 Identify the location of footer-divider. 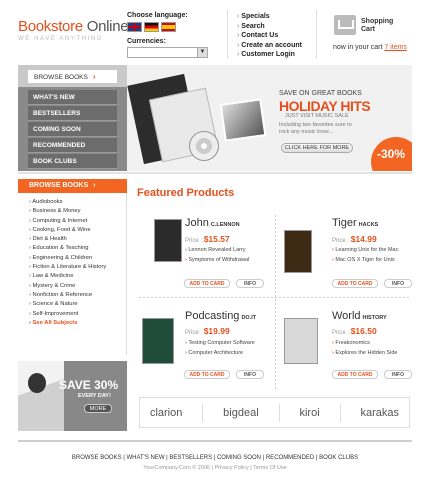
(215, 441).